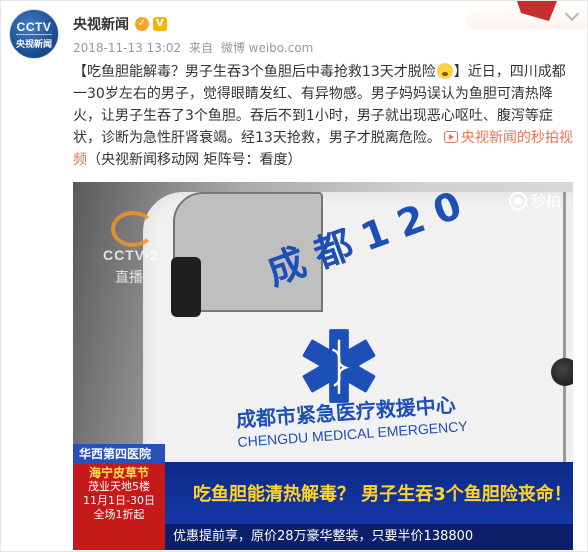 The width and height of the screenshot is (588, 552). I want to click on tv-ad-box: 海宁皮草节 茂业天地5楼 11月1日-30日 全场1折起, so click(119, 507).